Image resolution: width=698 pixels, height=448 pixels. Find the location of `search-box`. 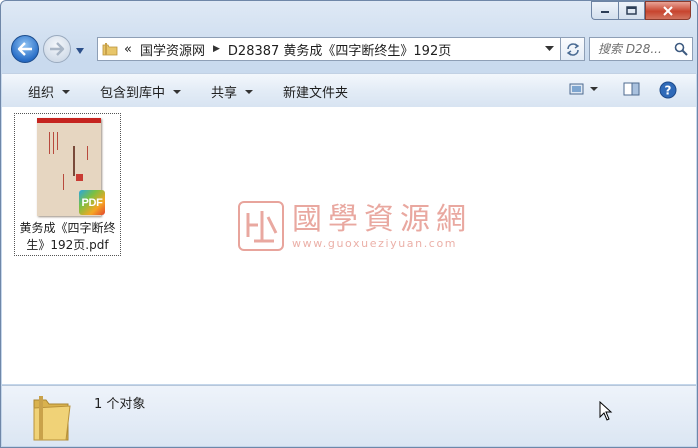

search-box is located at coordinates (641, 49).